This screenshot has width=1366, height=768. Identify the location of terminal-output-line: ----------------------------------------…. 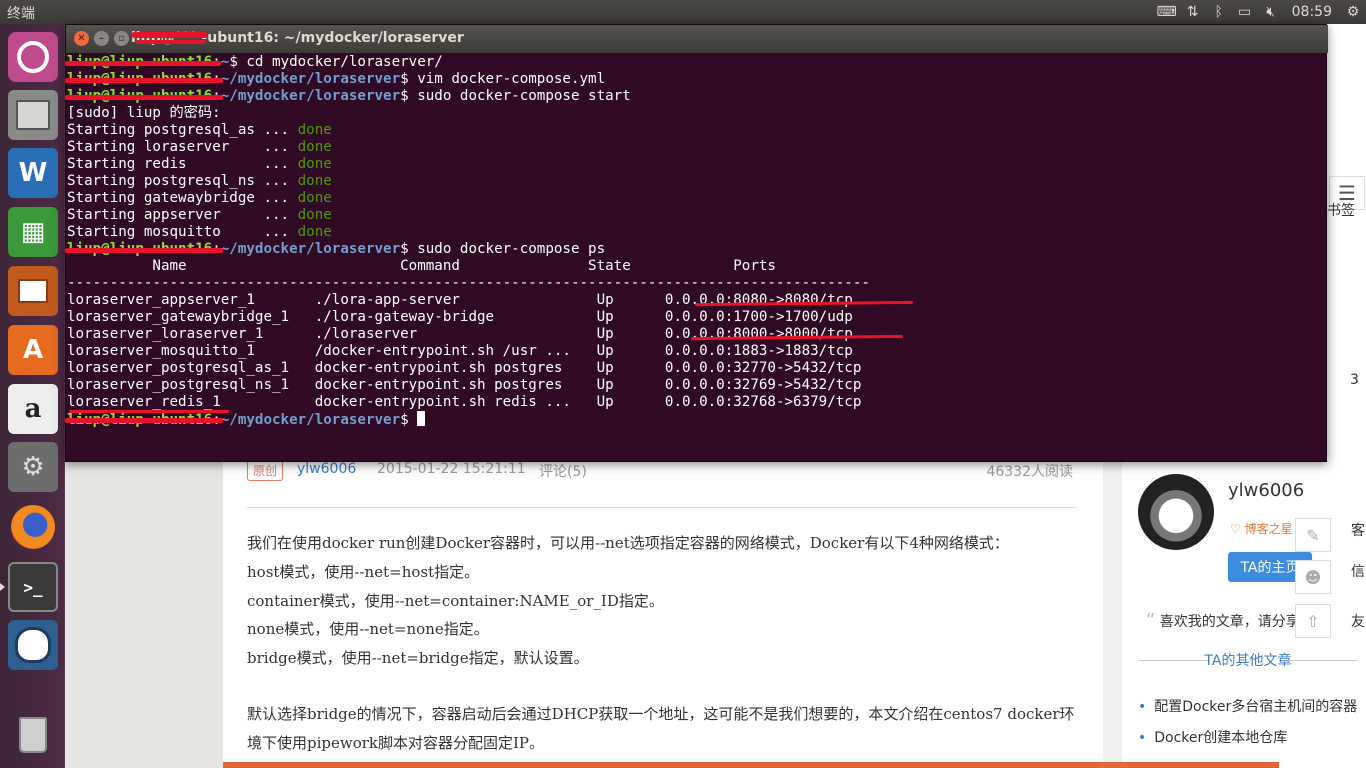
(468, 283).